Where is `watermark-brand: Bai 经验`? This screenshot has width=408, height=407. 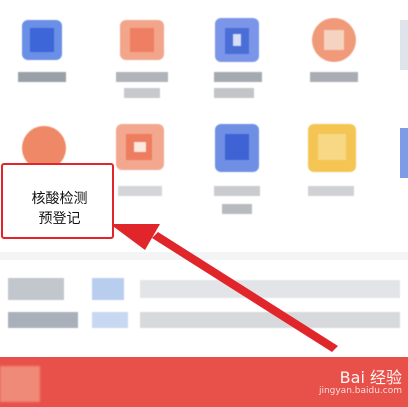 watermark-brand: Bai 经验 is located at coordinates (370, 377).